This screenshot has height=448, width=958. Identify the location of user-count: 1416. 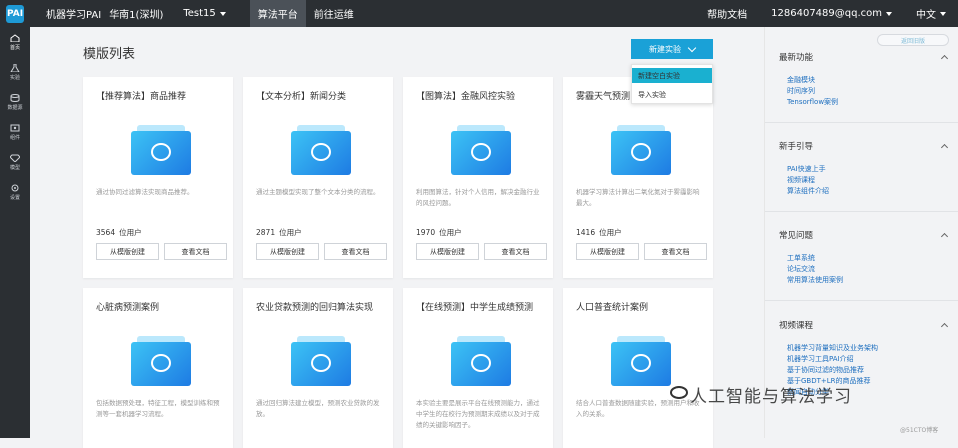
(586, 232).